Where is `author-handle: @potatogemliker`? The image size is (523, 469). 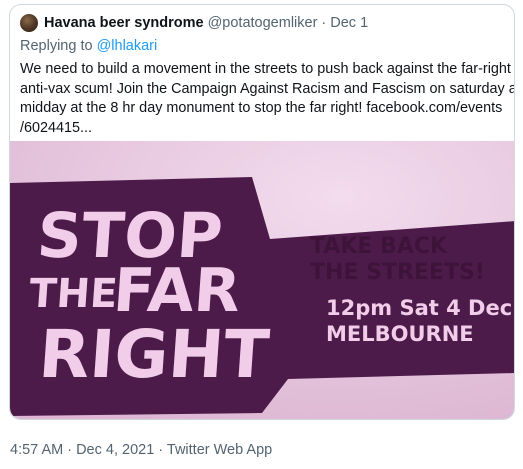 author-handle: @potatogemliker is located at coordinates (263, 23).